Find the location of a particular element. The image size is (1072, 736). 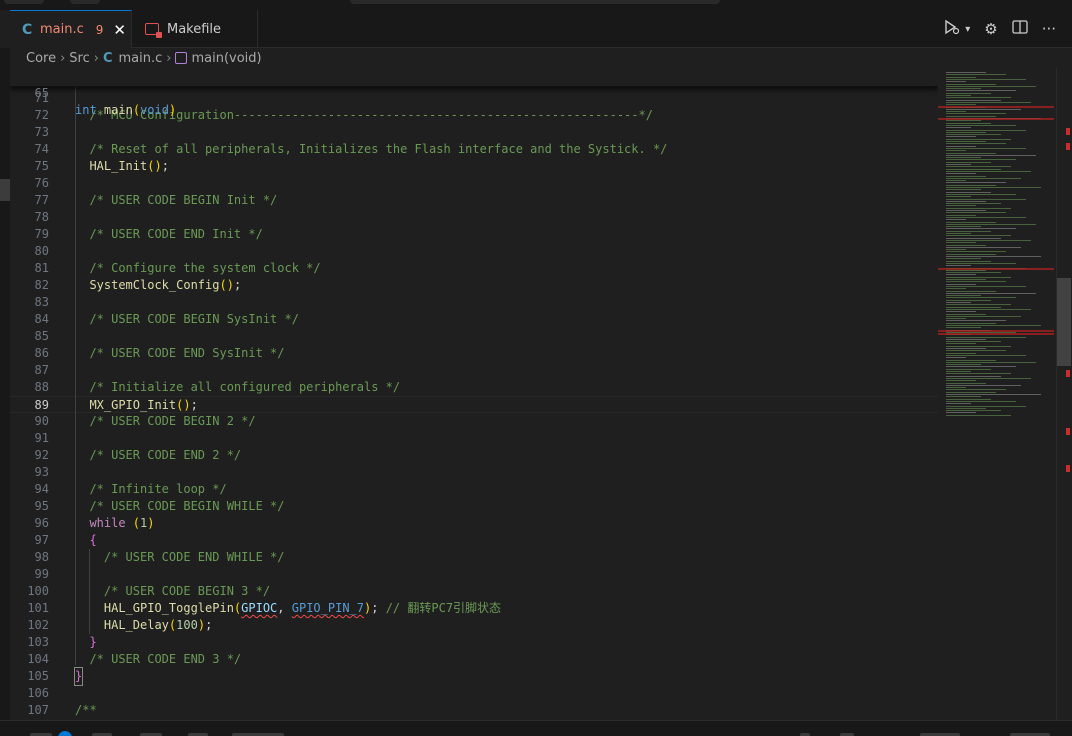

code-text: /* USER CODE BEGIN Init */ is located at coordinates (183, 200).